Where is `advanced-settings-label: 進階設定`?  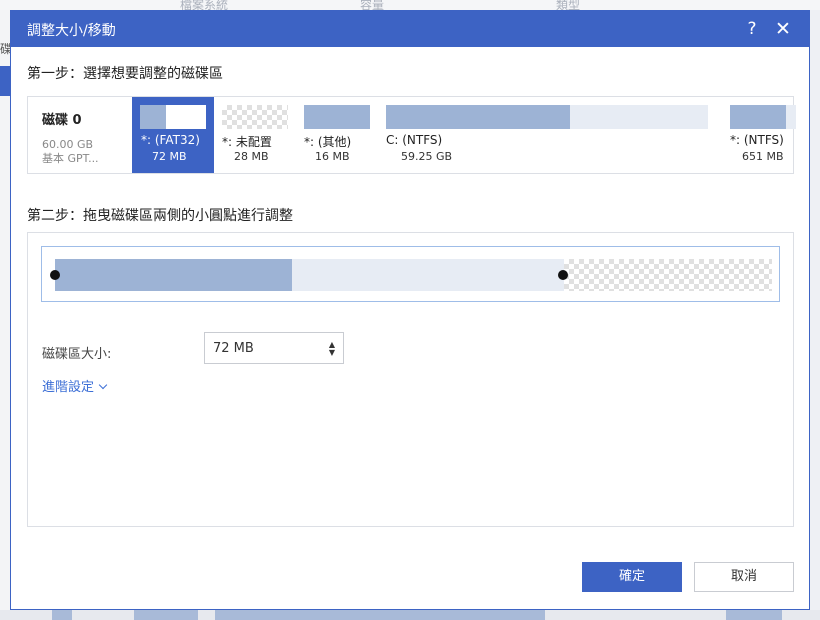
advanced-settings-label: 進階設定 is located at coordinates (68, 387).